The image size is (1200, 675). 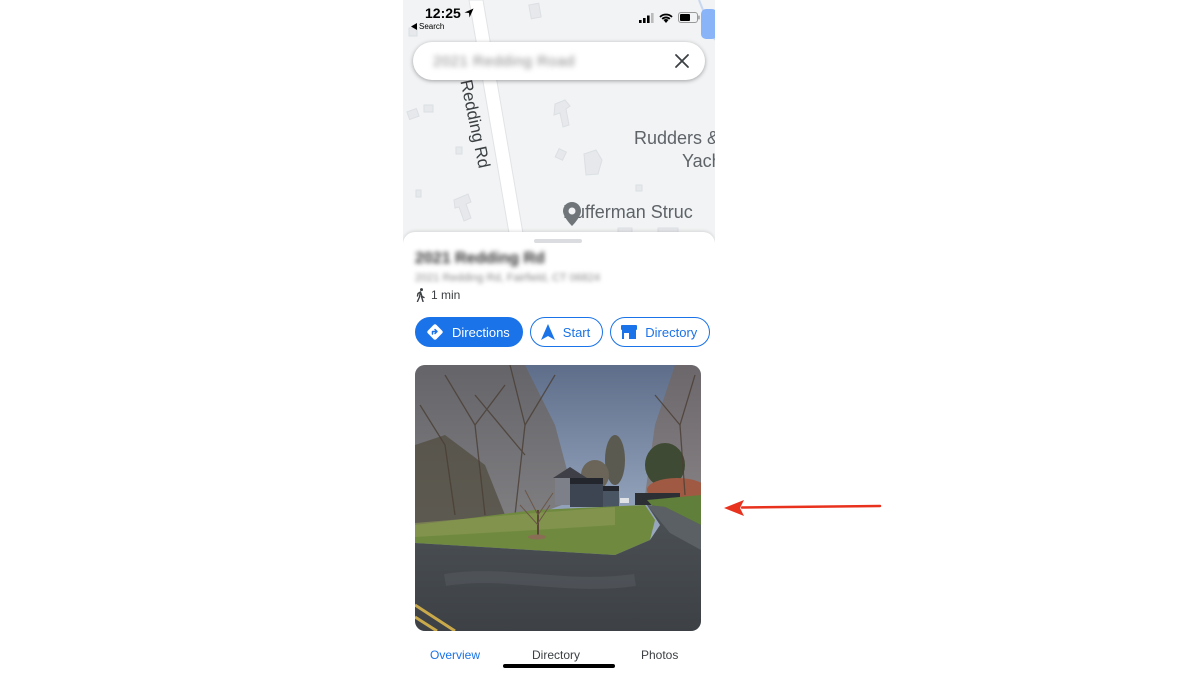 I want to click on status-time: 12:25, so click(x=449, y=13).